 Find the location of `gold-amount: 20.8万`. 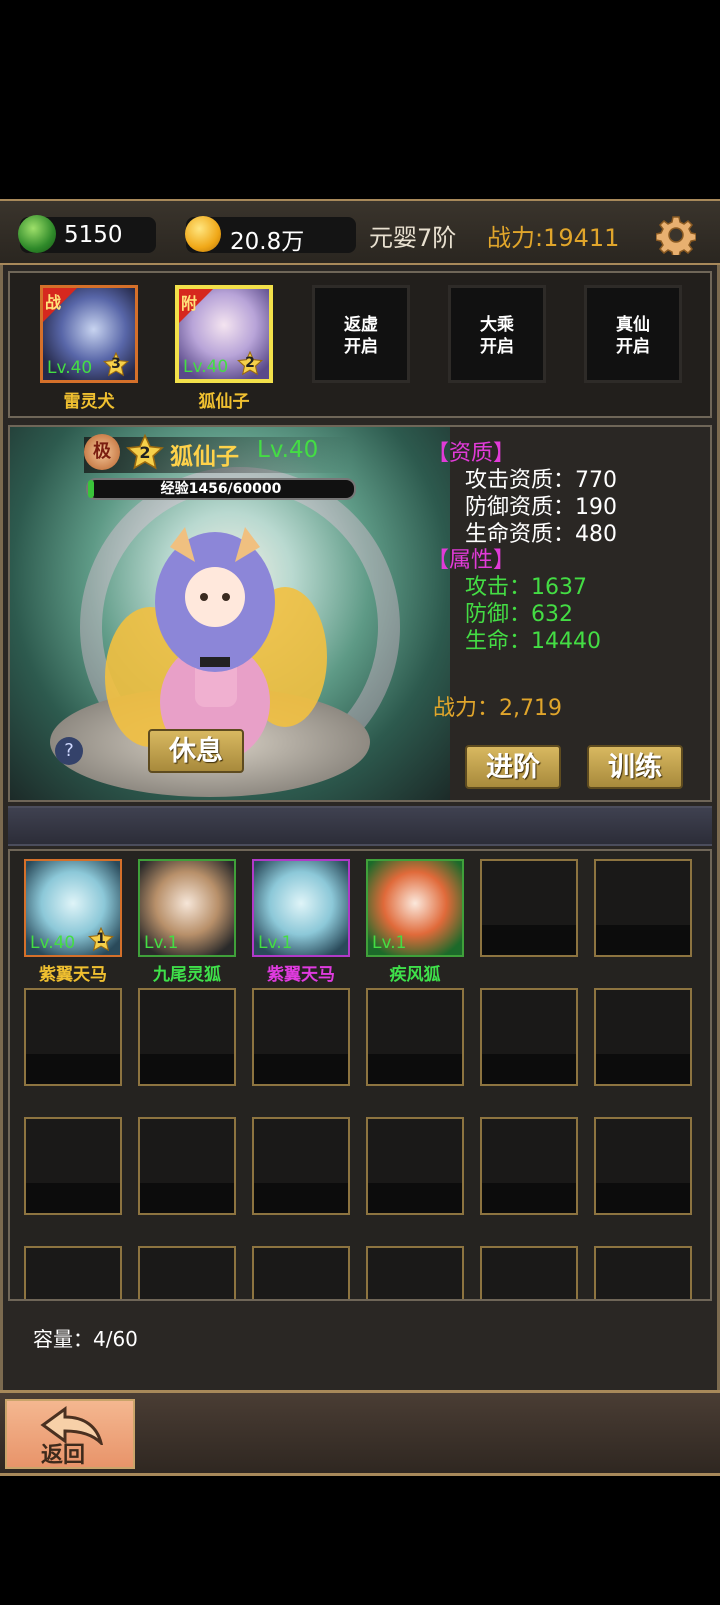

gold-amount: 20.8万 is located at coordinates (267, 242).